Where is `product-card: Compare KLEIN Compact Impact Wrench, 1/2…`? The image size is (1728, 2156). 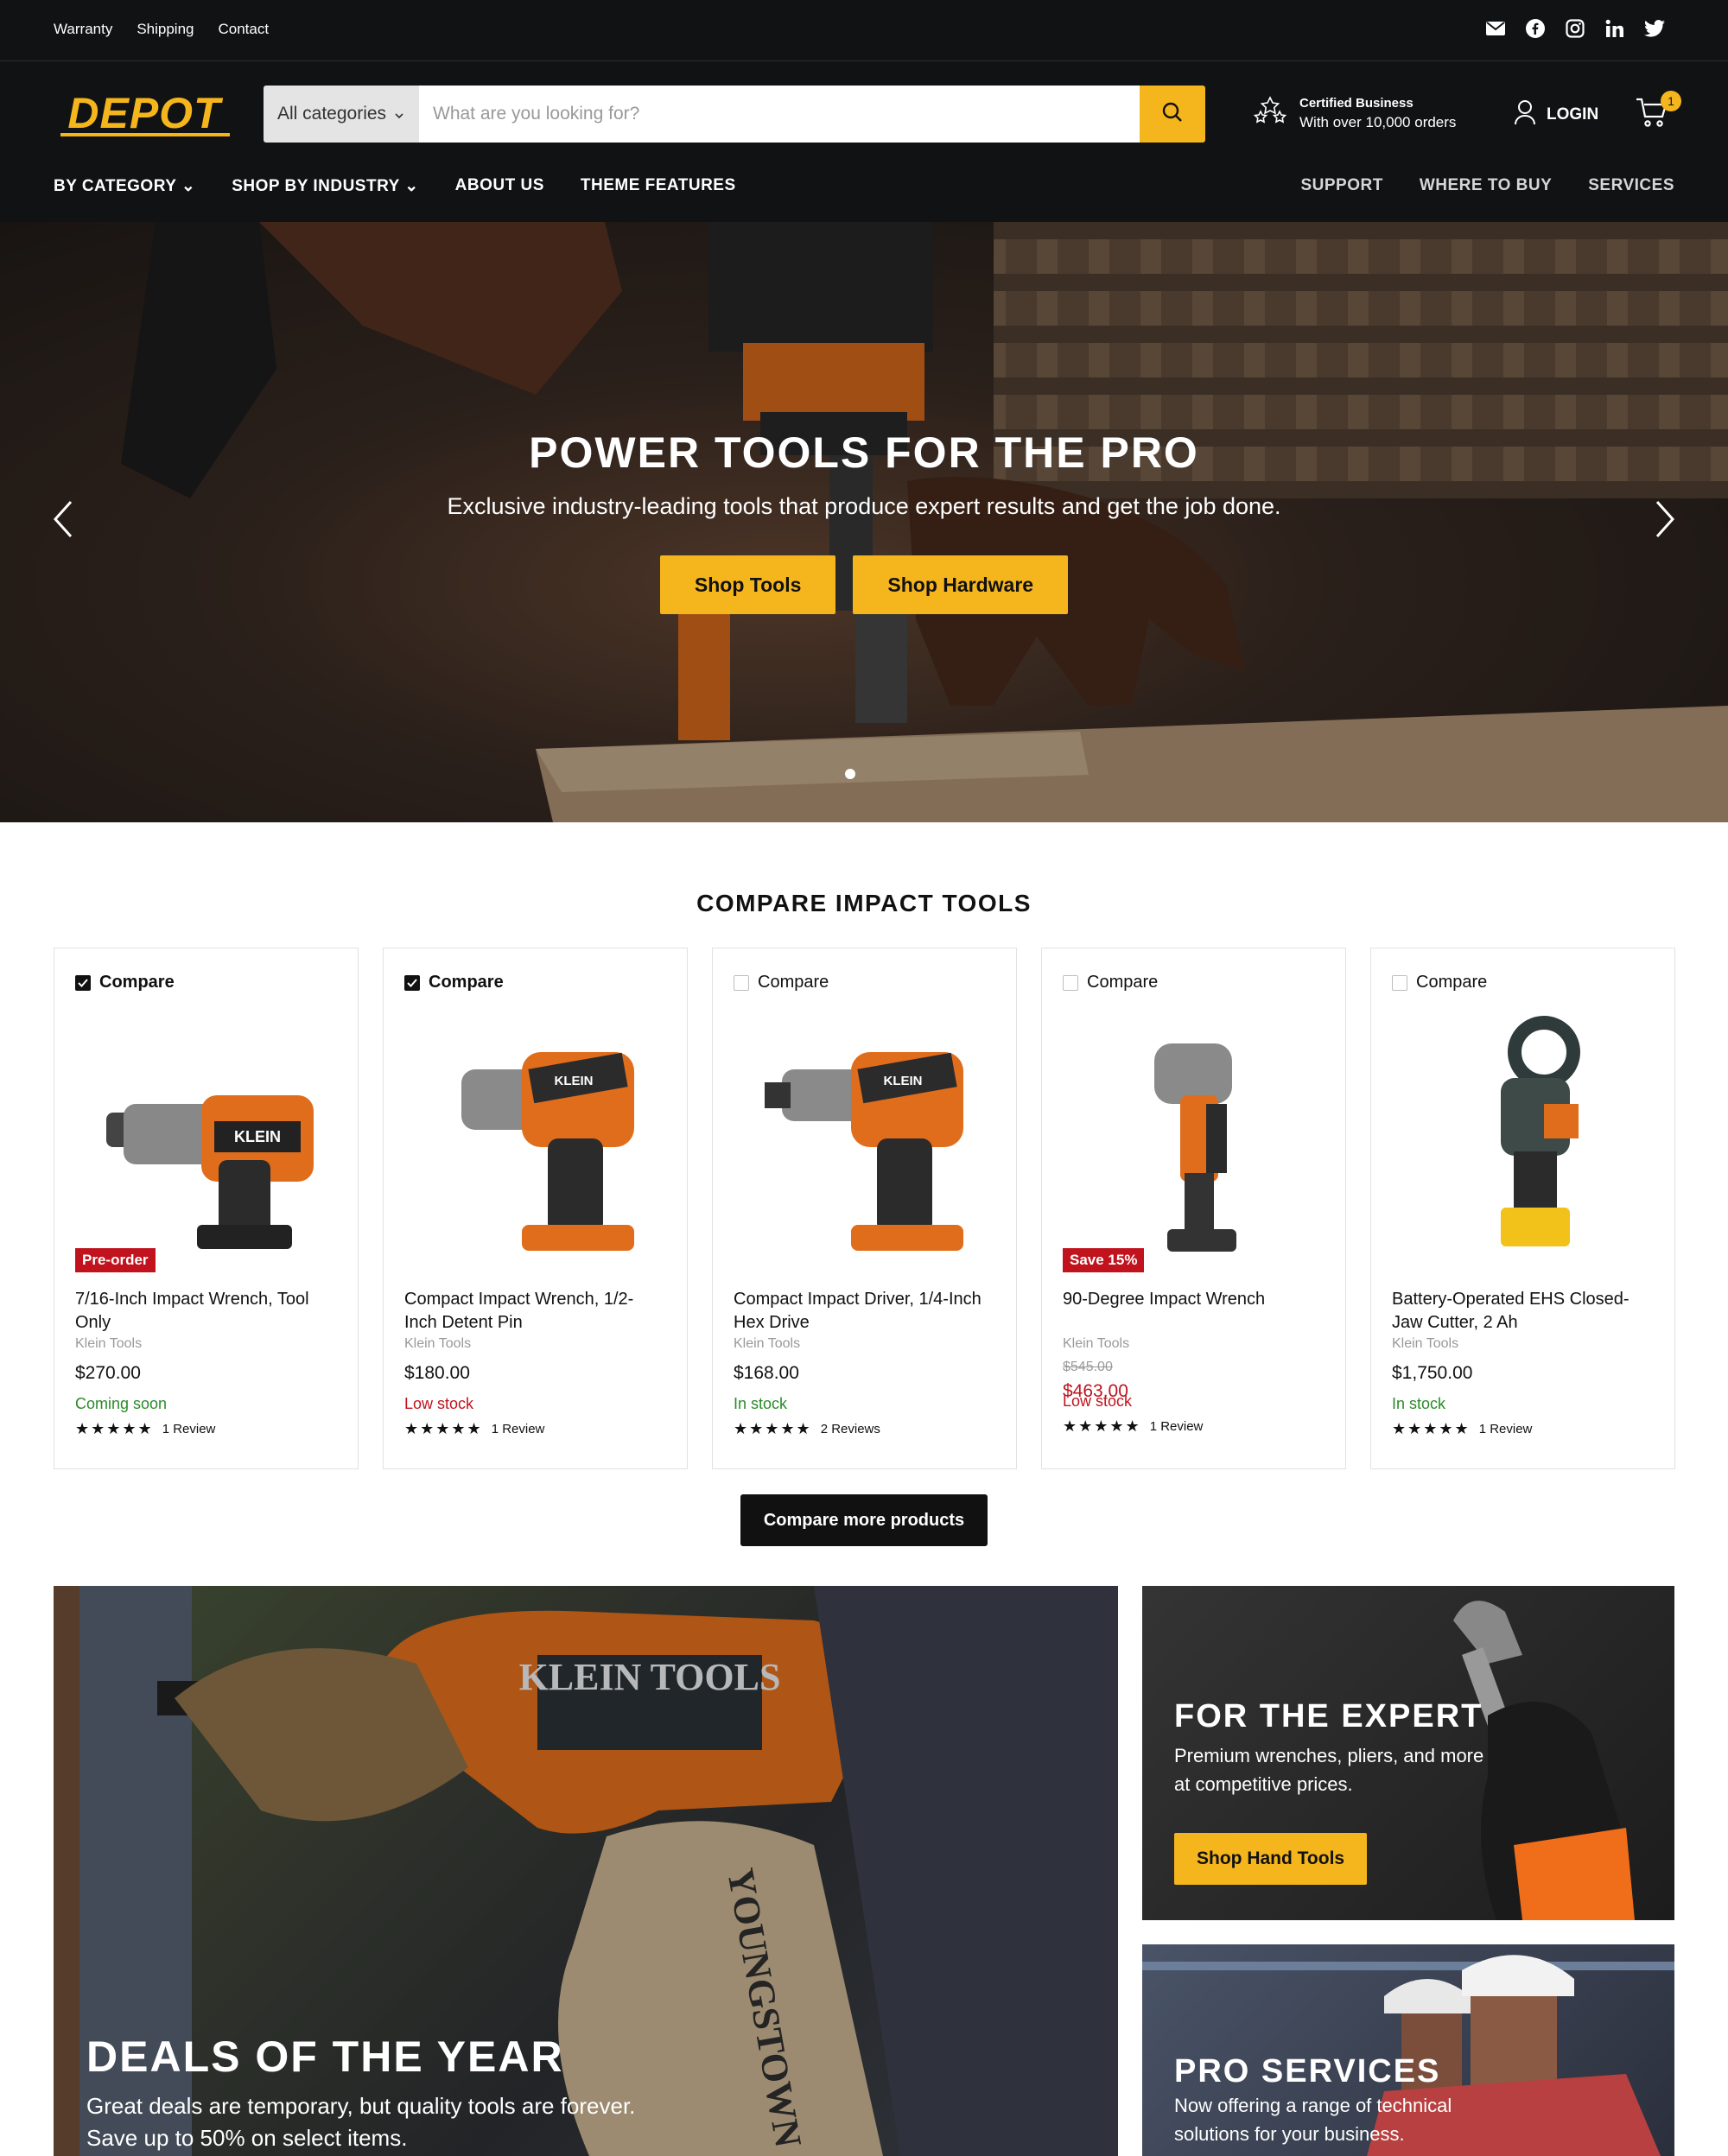
product-card: Compare KLEIN Compact Impact Wrench, 1/2… is located at coordinates (535, 1208).